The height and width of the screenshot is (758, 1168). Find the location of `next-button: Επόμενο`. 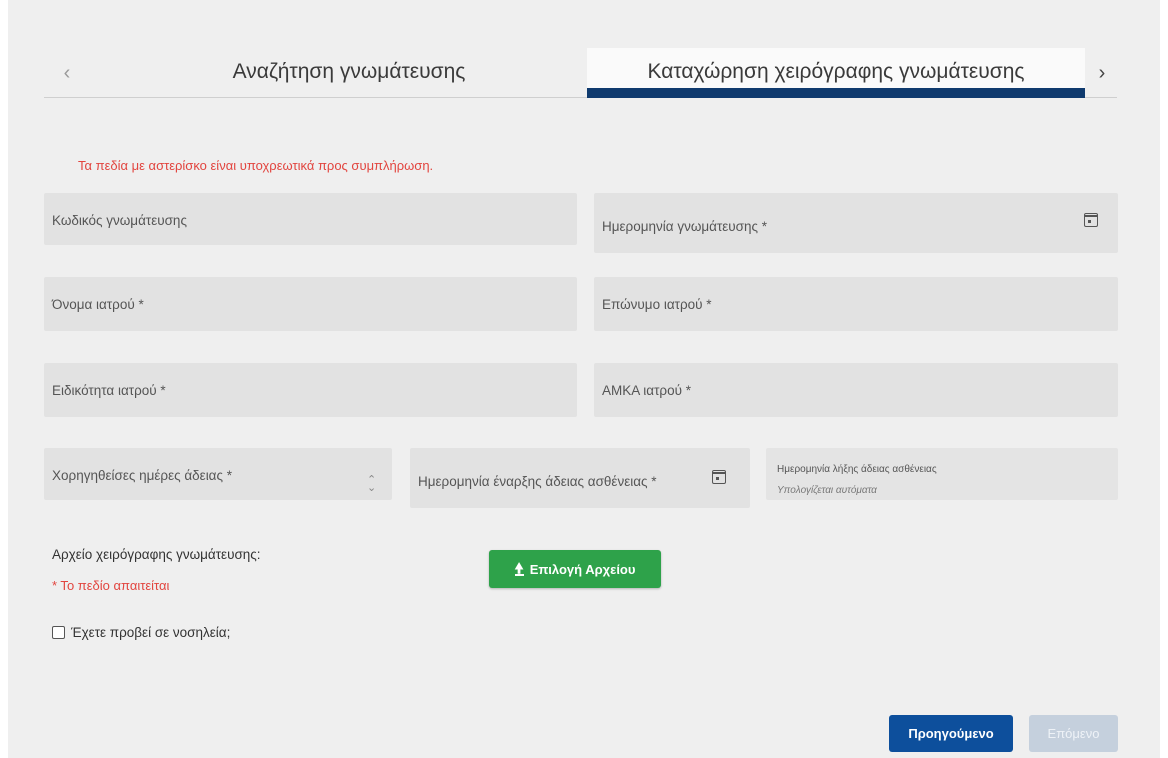

next-button: Επόμενο is located at coordinates (1073, 733).